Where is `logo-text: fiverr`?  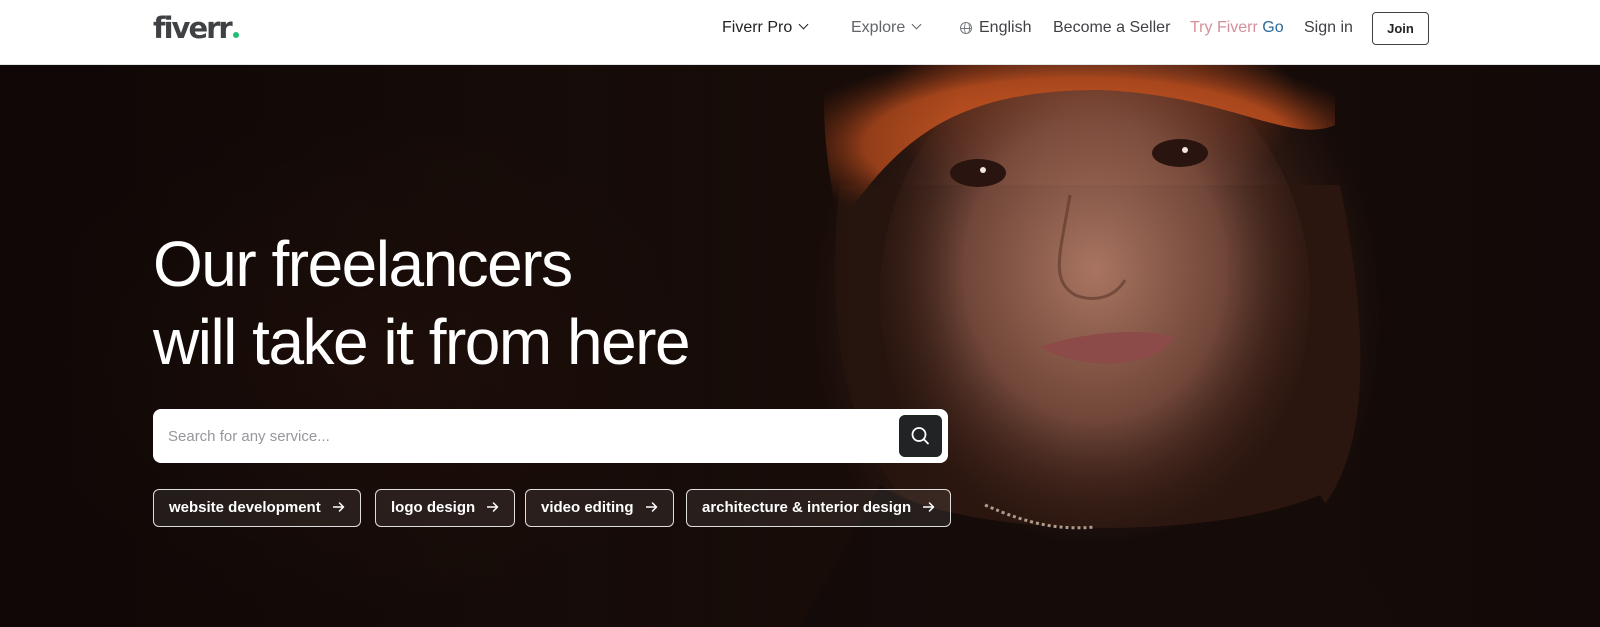
logo-text: fiverr is located at coordinates (193, 28).